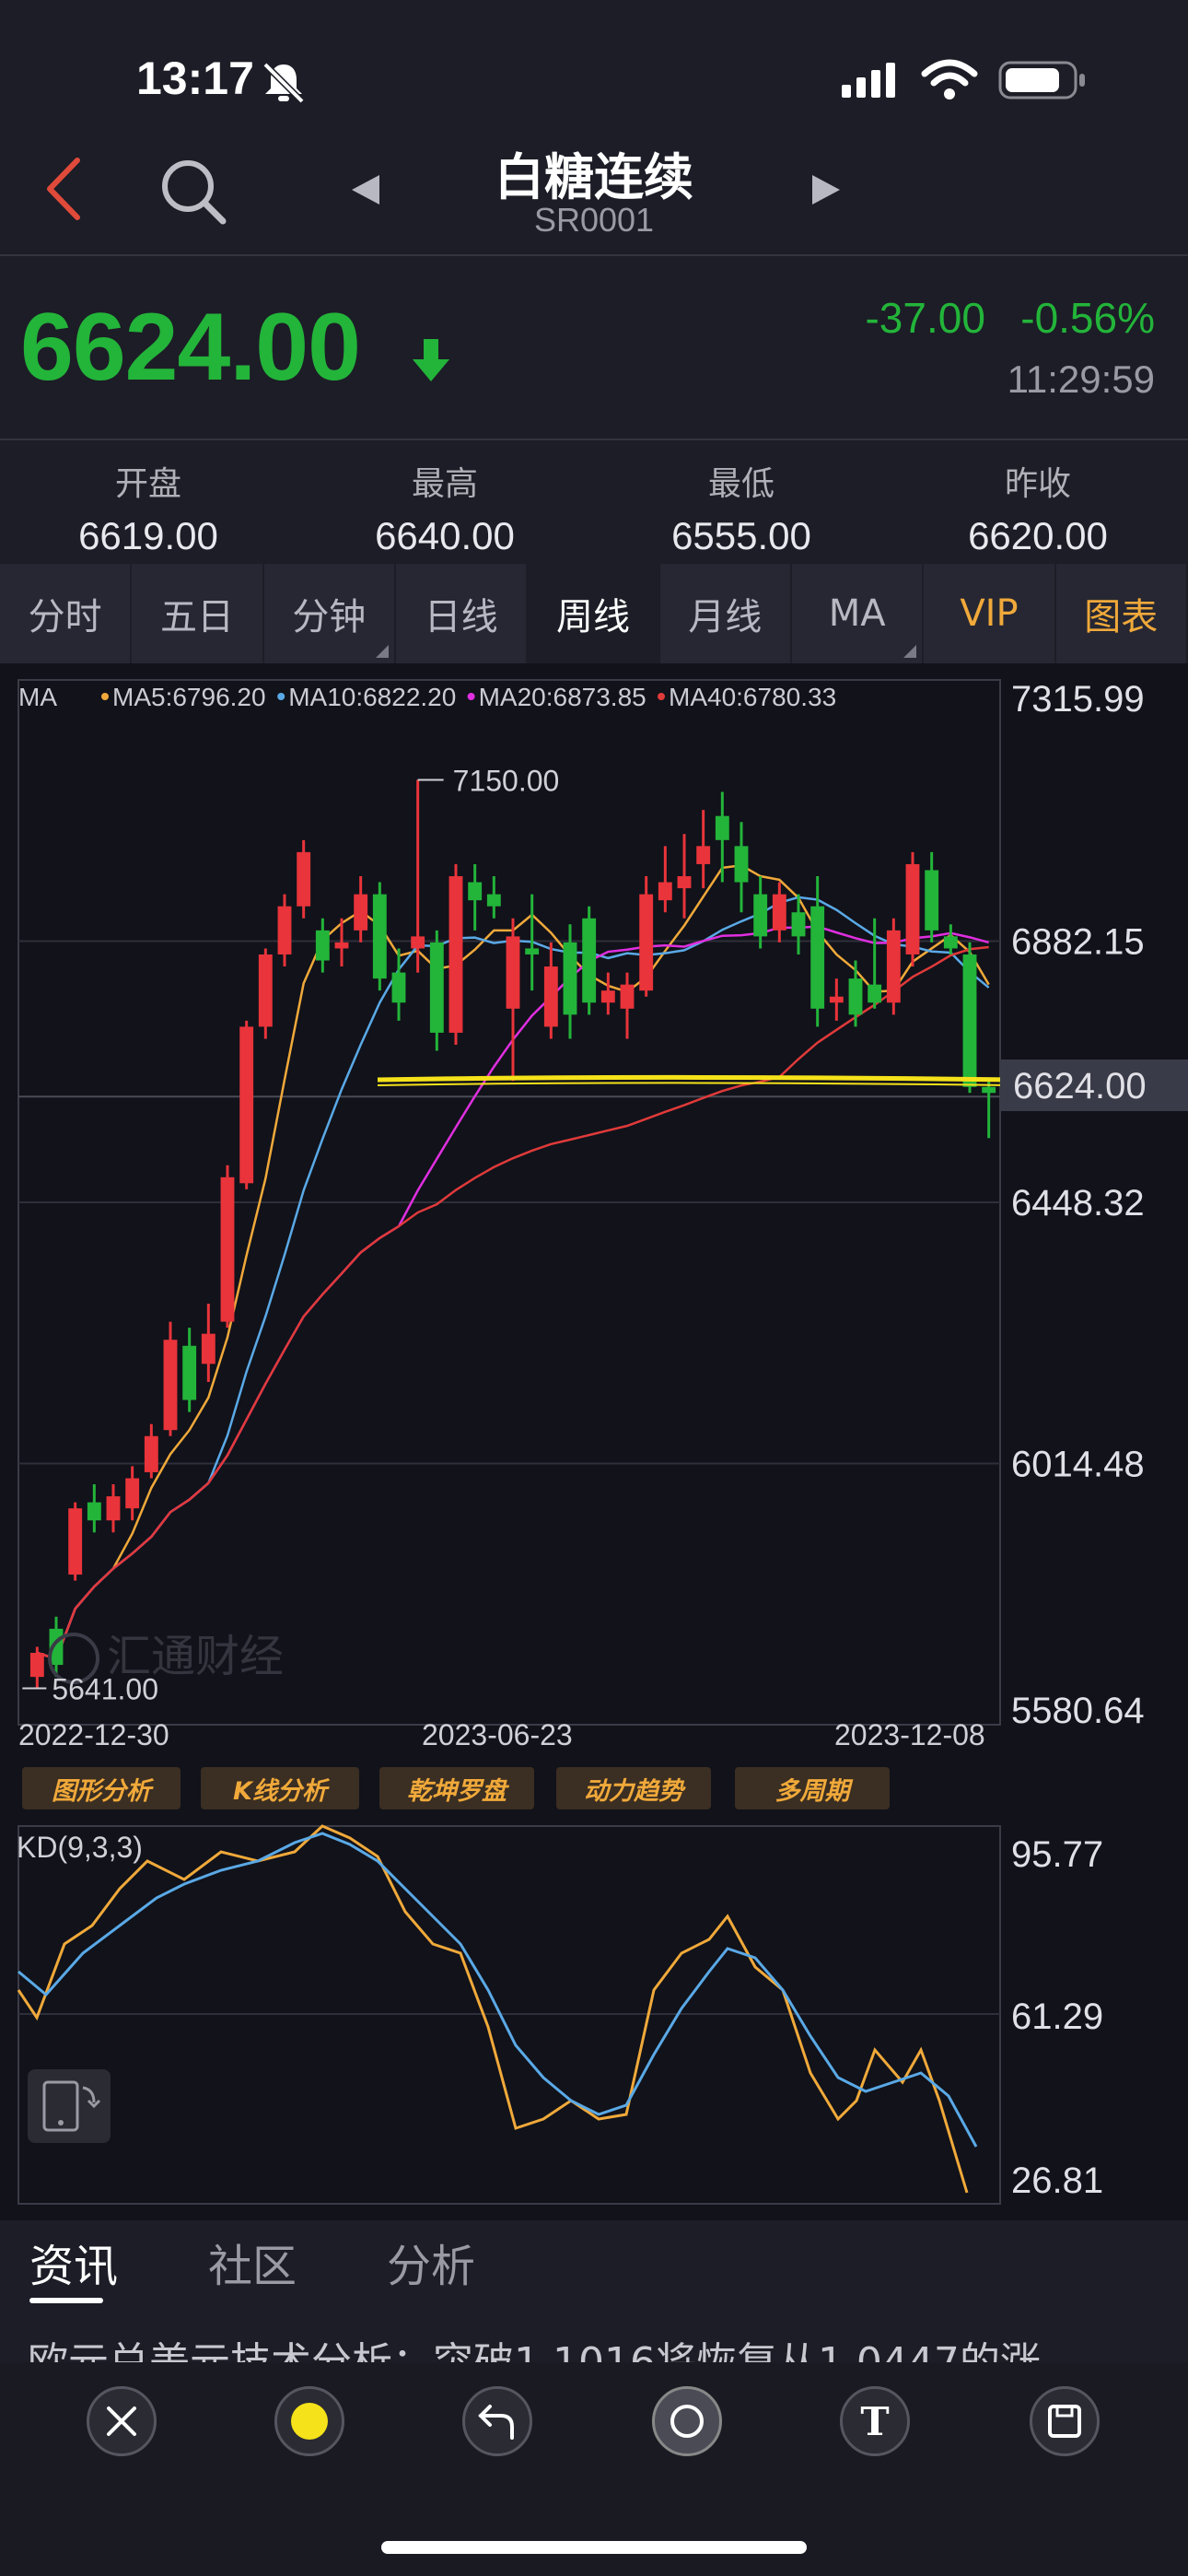  Describe the element at coordinates (594, 177) in the screenshot. I see `page-title: 白糖连续` at that location.